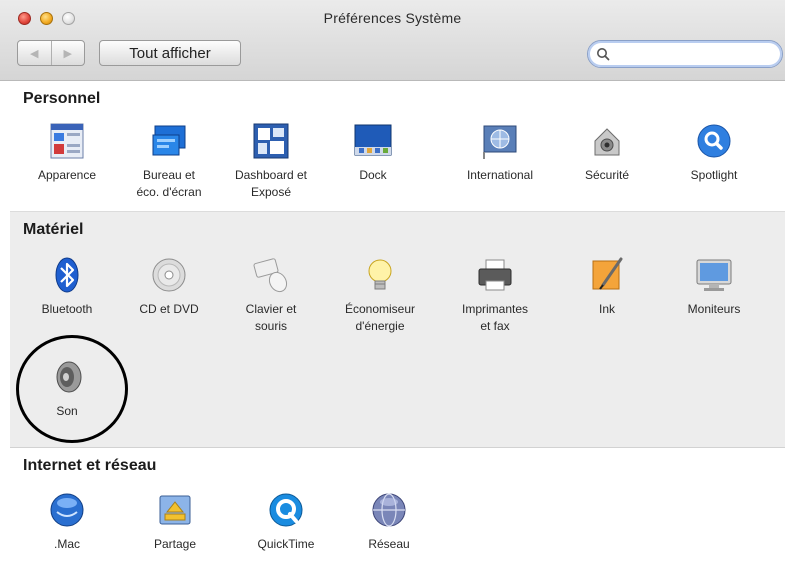 The width and height of the screenshot is (785, 581). I want to click on pref-label: Moniteurs, so click(714, 309).